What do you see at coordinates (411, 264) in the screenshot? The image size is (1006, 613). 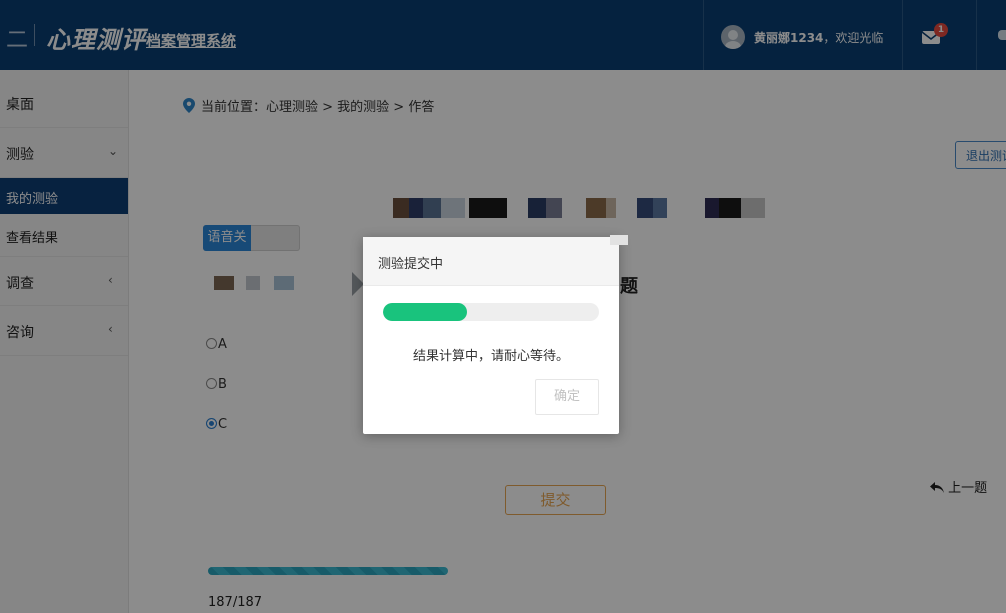 I see `dialog-title: 测验提交中` at bounding box center [411, 264].